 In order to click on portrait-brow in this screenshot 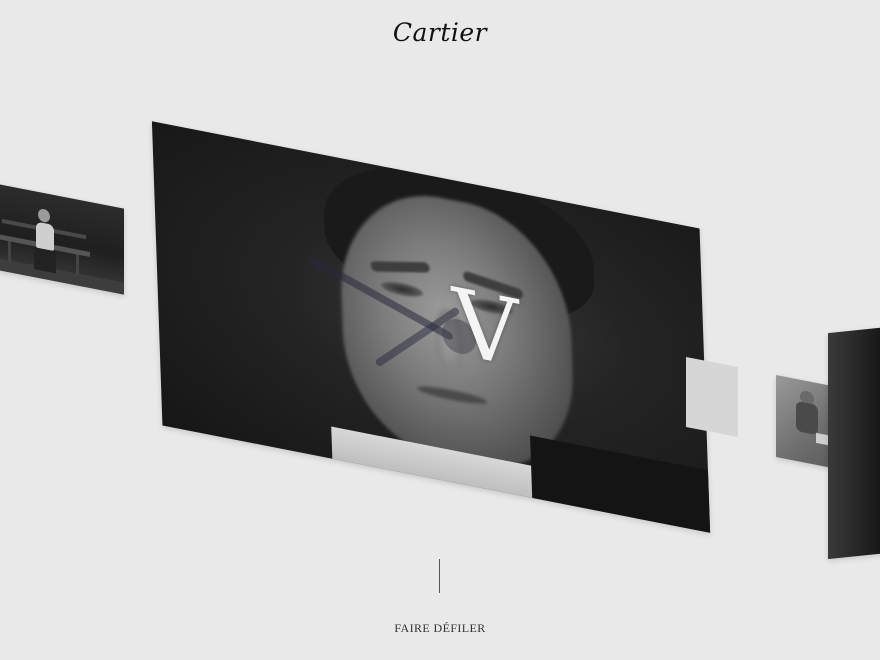, I will do `click(400, 267)`.